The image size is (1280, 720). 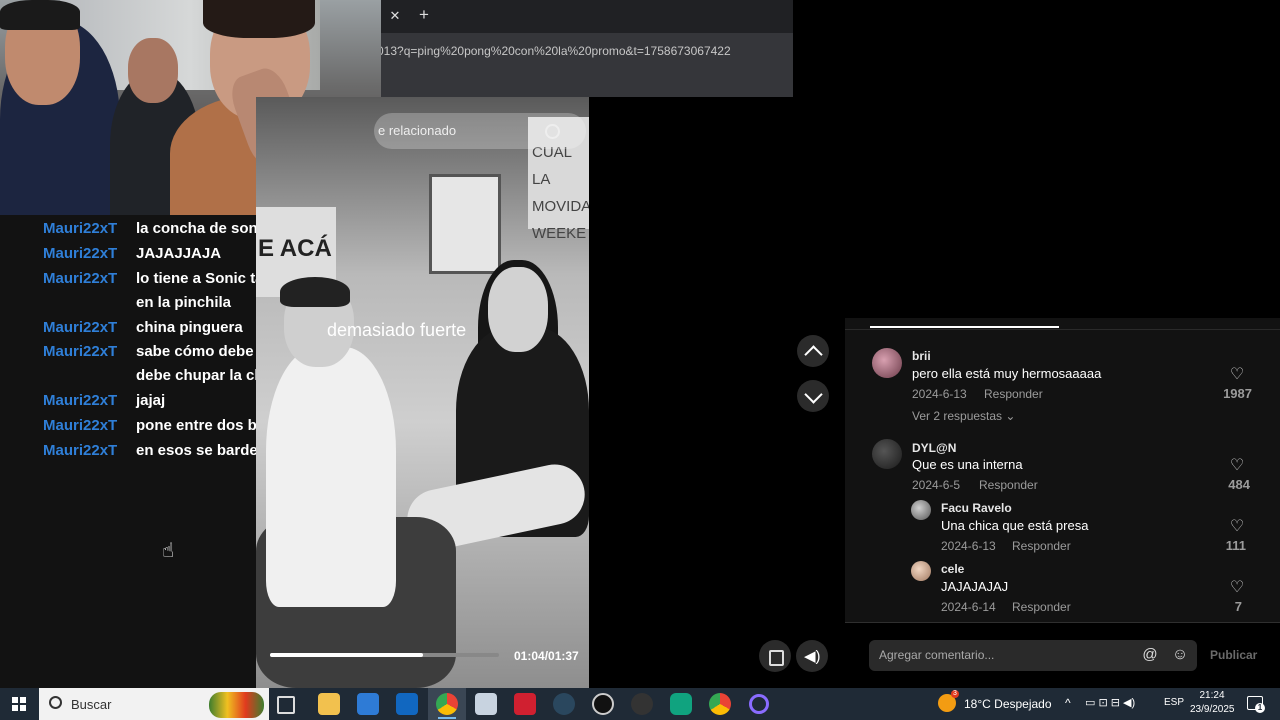 What do you see at coordinates (955, 694) in the screenshot?
I see `weather-badge: 3` at bounding box center [955, 694].